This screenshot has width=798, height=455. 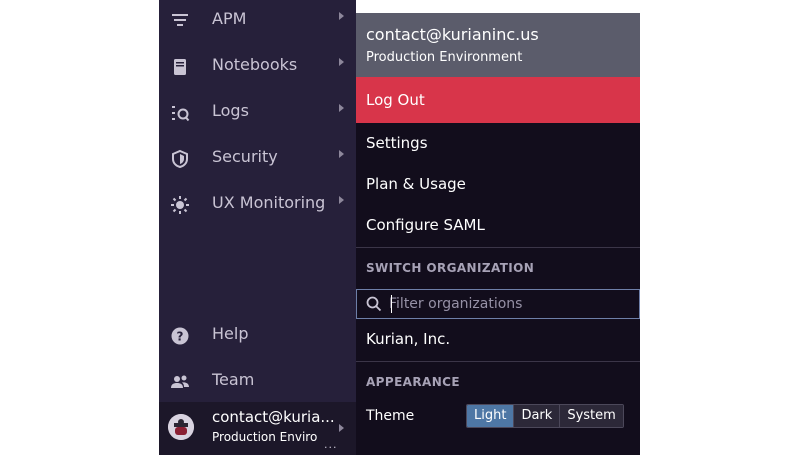 I want to click on avatar, so click(x=181, y=427).